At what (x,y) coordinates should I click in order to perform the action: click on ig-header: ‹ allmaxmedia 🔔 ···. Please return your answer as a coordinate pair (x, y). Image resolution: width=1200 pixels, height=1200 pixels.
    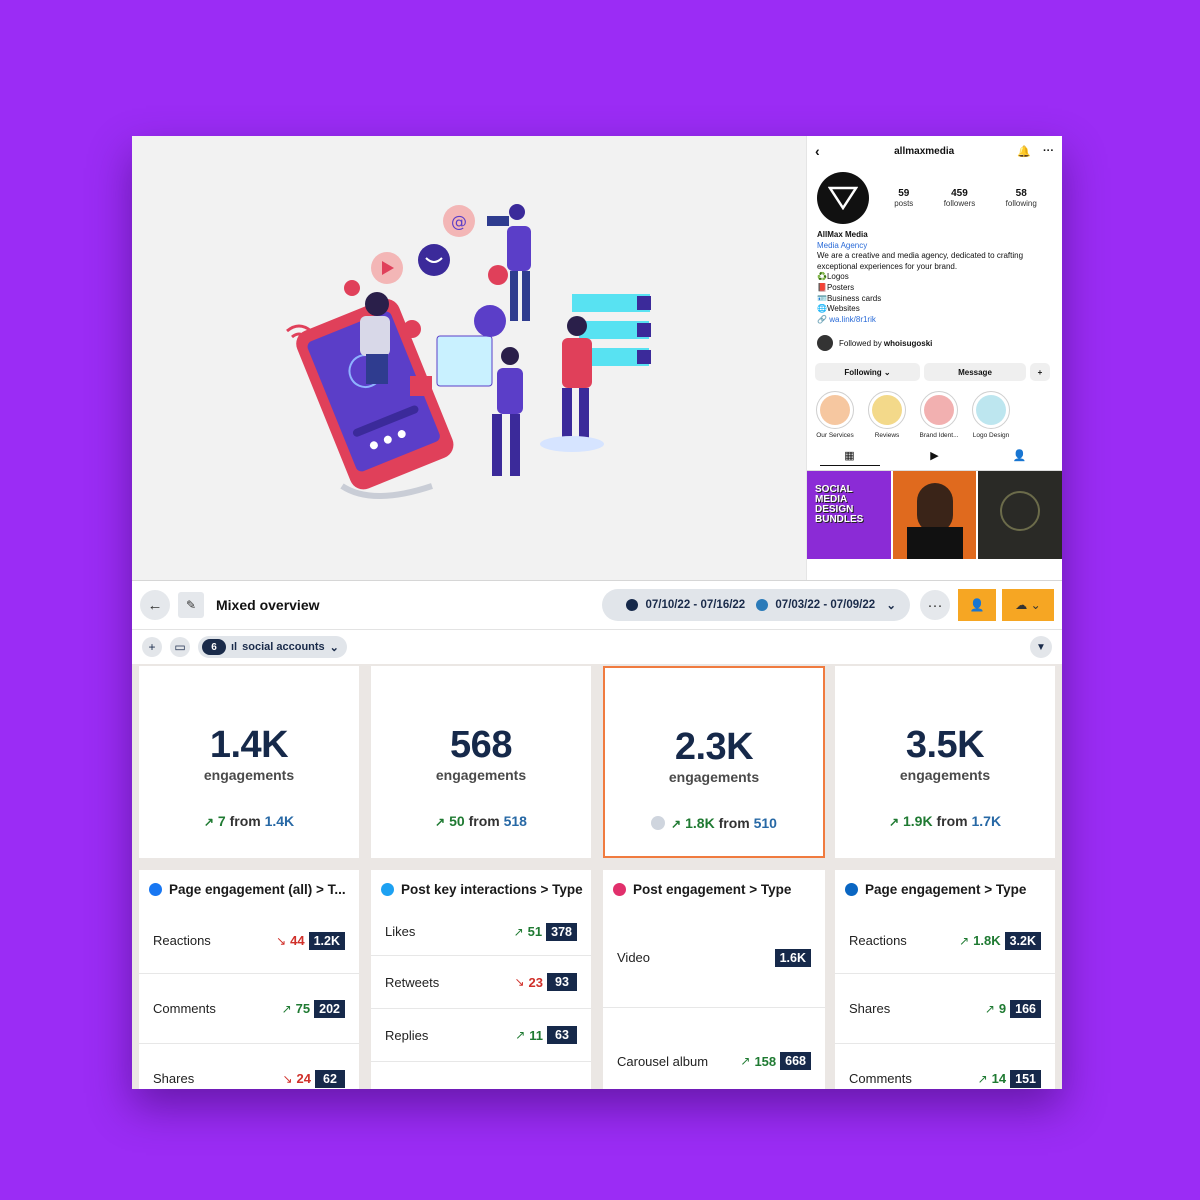
    Looking at the image, I should click on (934, 151).